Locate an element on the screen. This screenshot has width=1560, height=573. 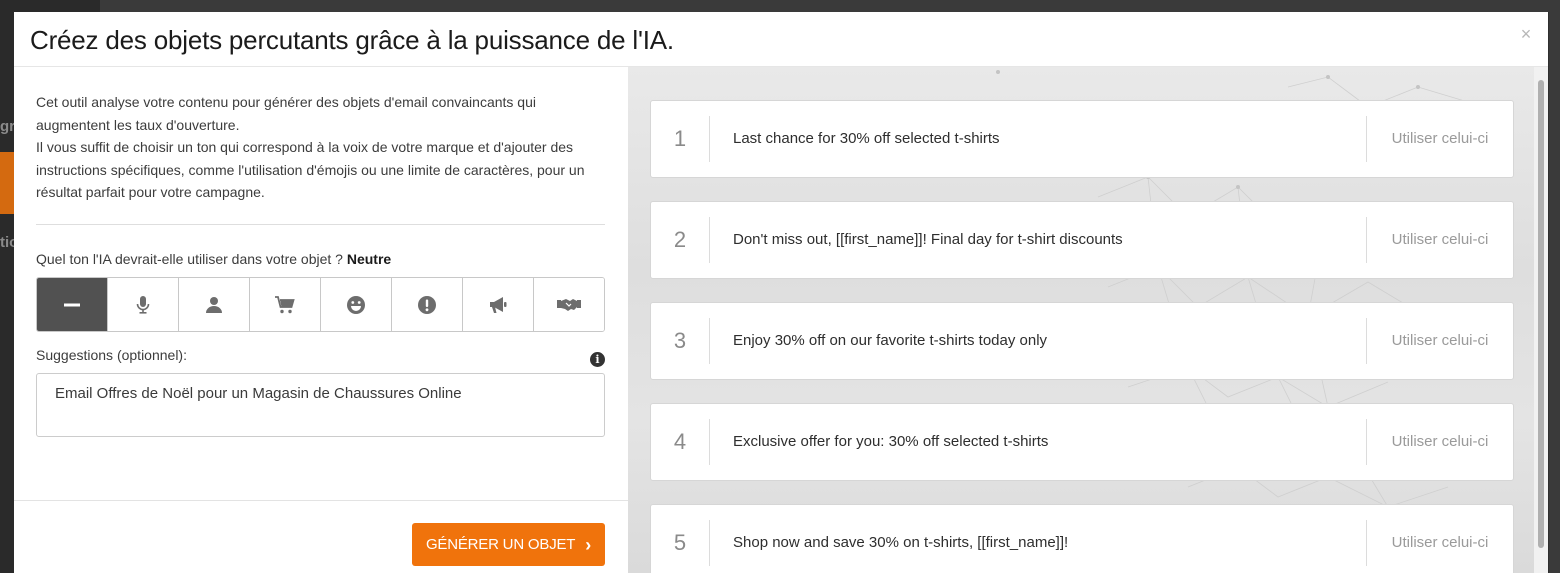
result-number: 1 is located at coordinates (680, 138).